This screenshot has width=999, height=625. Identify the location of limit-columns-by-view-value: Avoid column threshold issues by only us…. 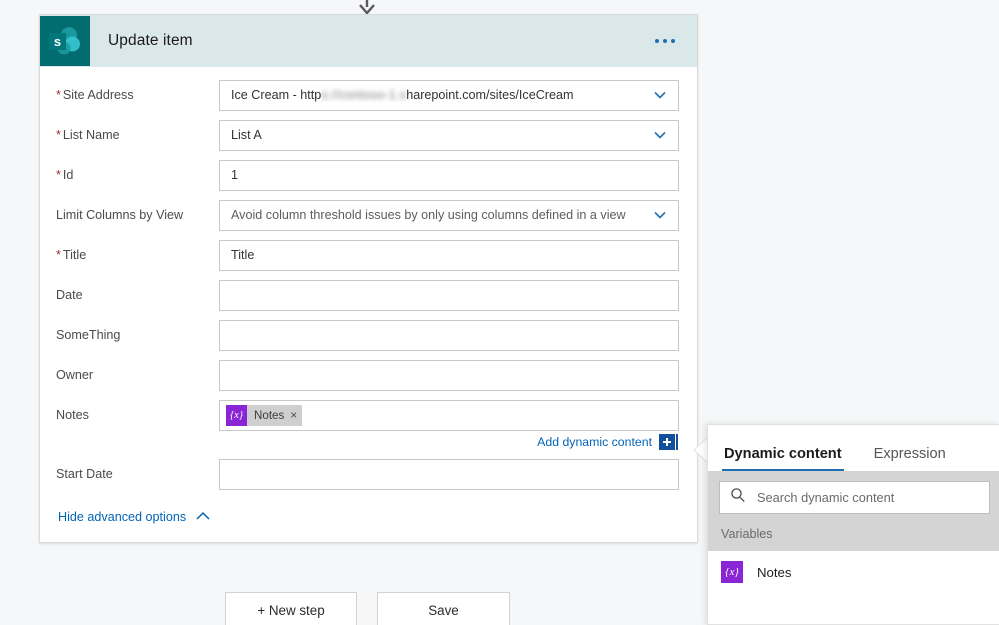
(428, 215).